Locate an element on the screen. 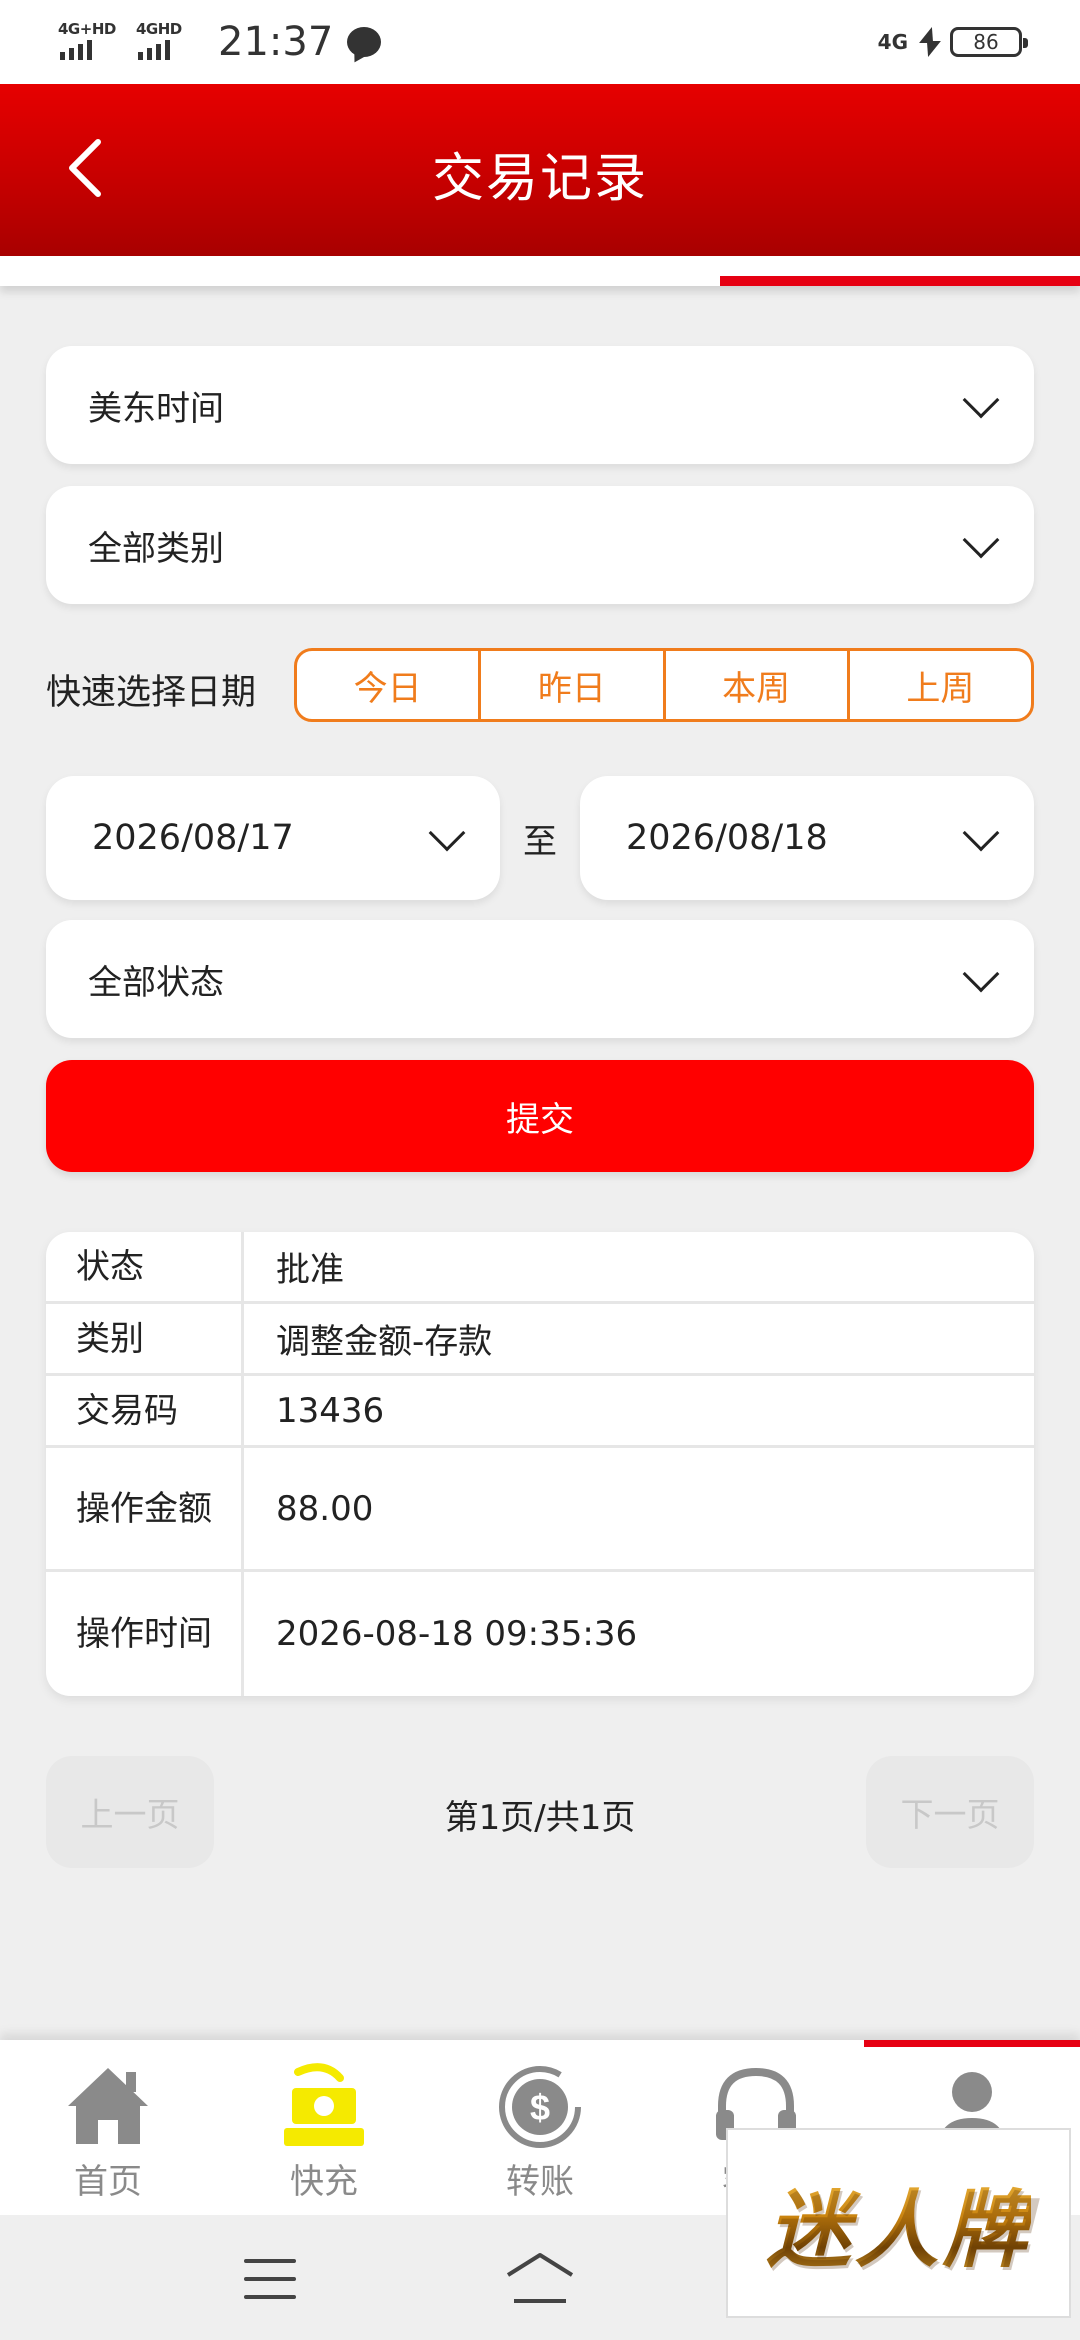  network-type-right: 4G is located at coordinates (892, 42).